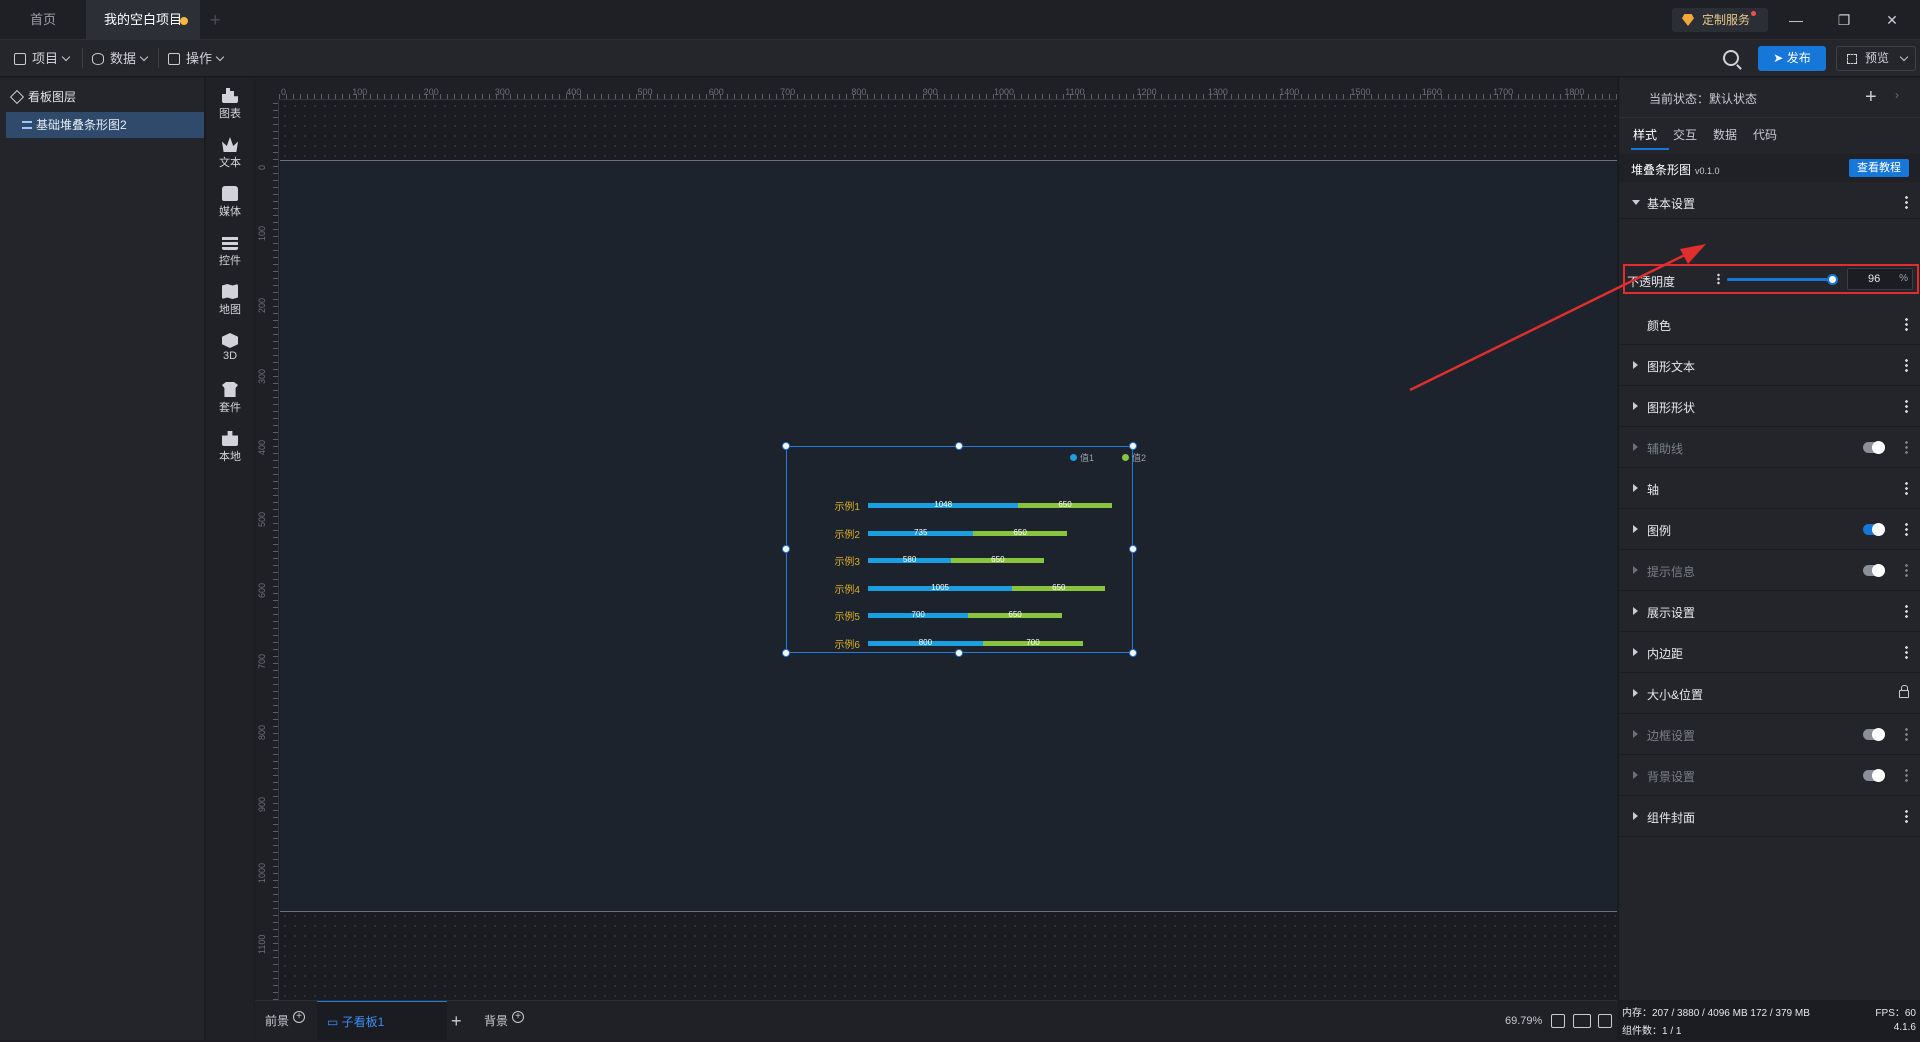  Describe the element at coordinates (959, 446) in the screenshot. I see `resize-handle-t` at that location.